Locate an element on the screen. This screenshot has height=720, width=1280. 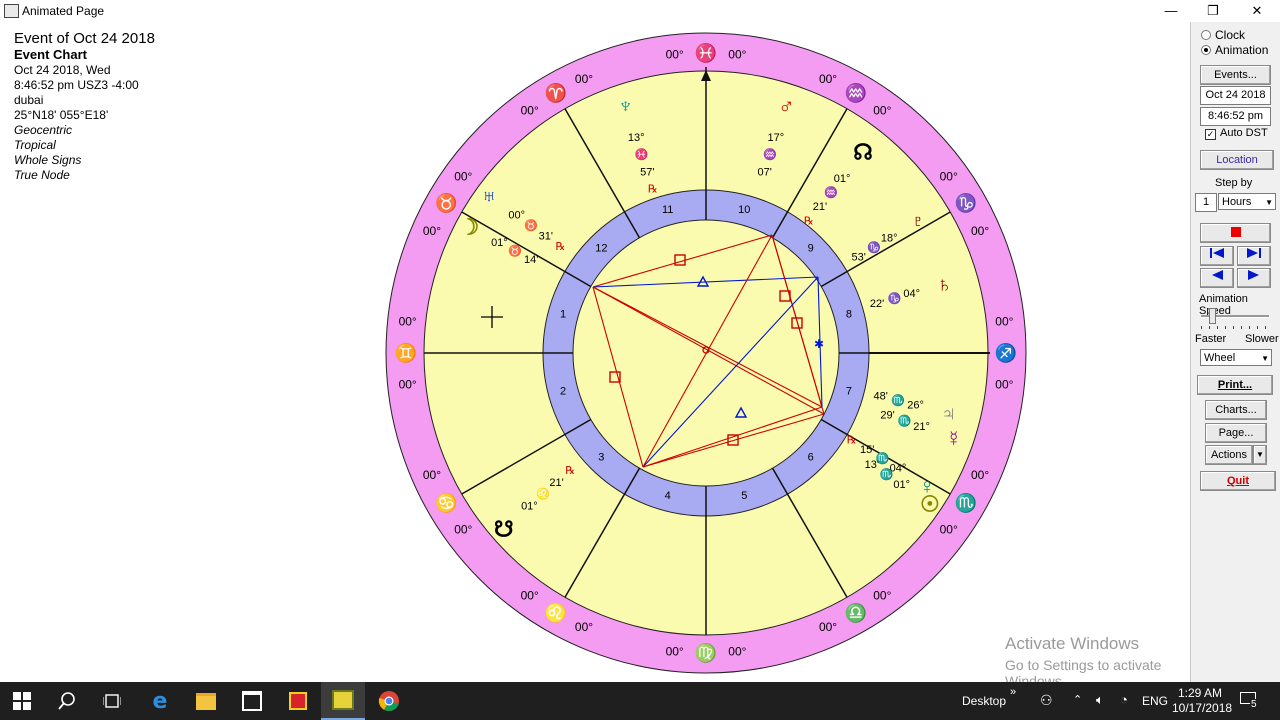
radio-on-icon is located at coordinates (1206, 50).